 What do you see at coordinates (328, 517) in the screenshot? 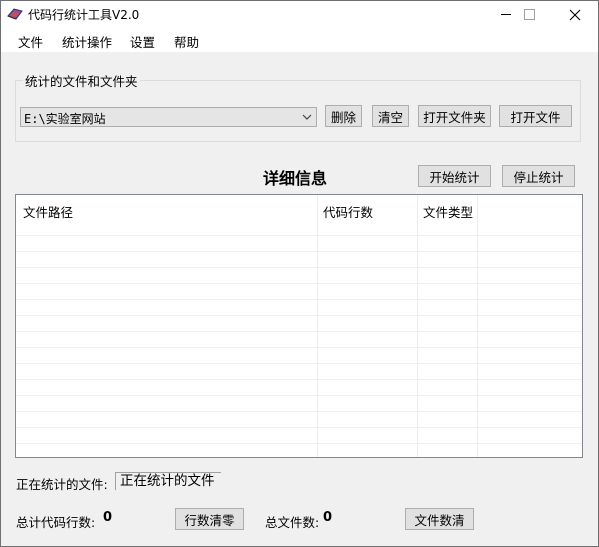
I see `total-files-value: 0` at bounding box center [328, 517].